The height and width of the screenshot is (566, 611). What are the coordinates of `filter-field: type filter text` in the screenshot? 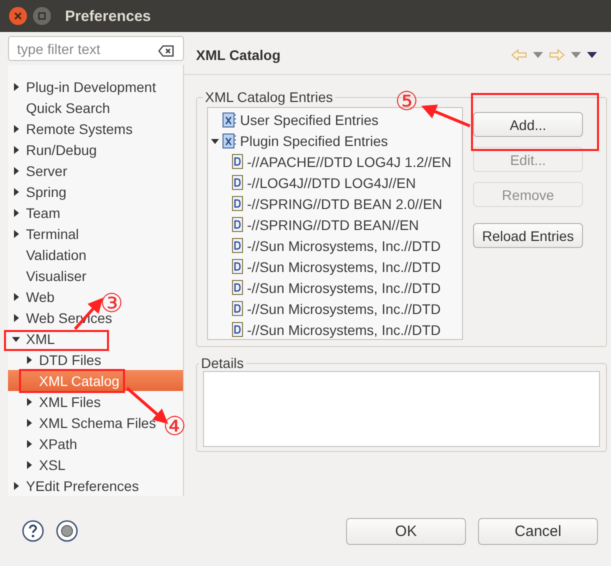 It's located at (96, 48).